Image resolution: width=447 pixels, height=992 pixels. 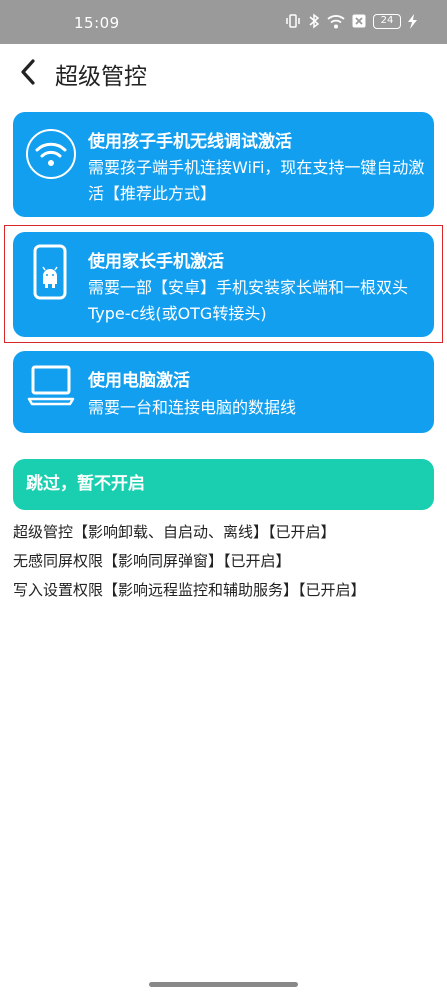 I want to click on option-description: 需要一部【安卓】手机安装家长端和一根双头Type-c线(或OTG转接头), so click(x=248, y=300).